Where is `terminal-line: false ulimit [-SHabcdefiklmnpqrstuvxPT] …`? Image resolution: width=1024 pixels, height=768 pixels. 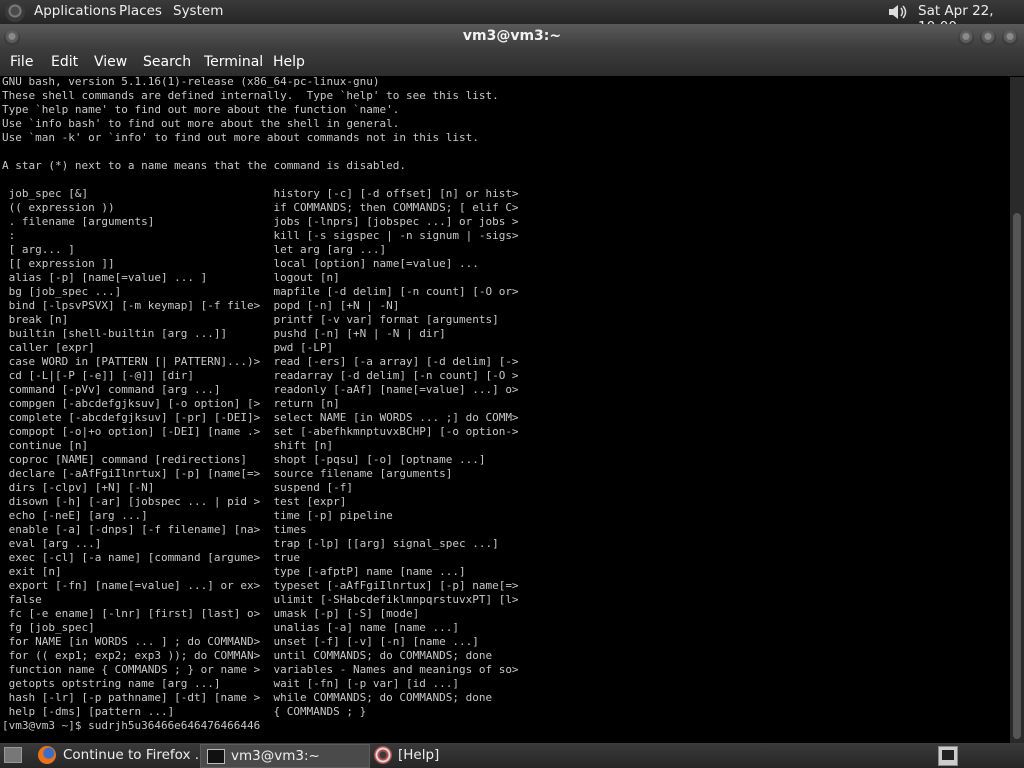 terminal-line: false ulimit [-SHabcdefiklmnpqrstuvxPT] … is located at coordinates (260, 599).